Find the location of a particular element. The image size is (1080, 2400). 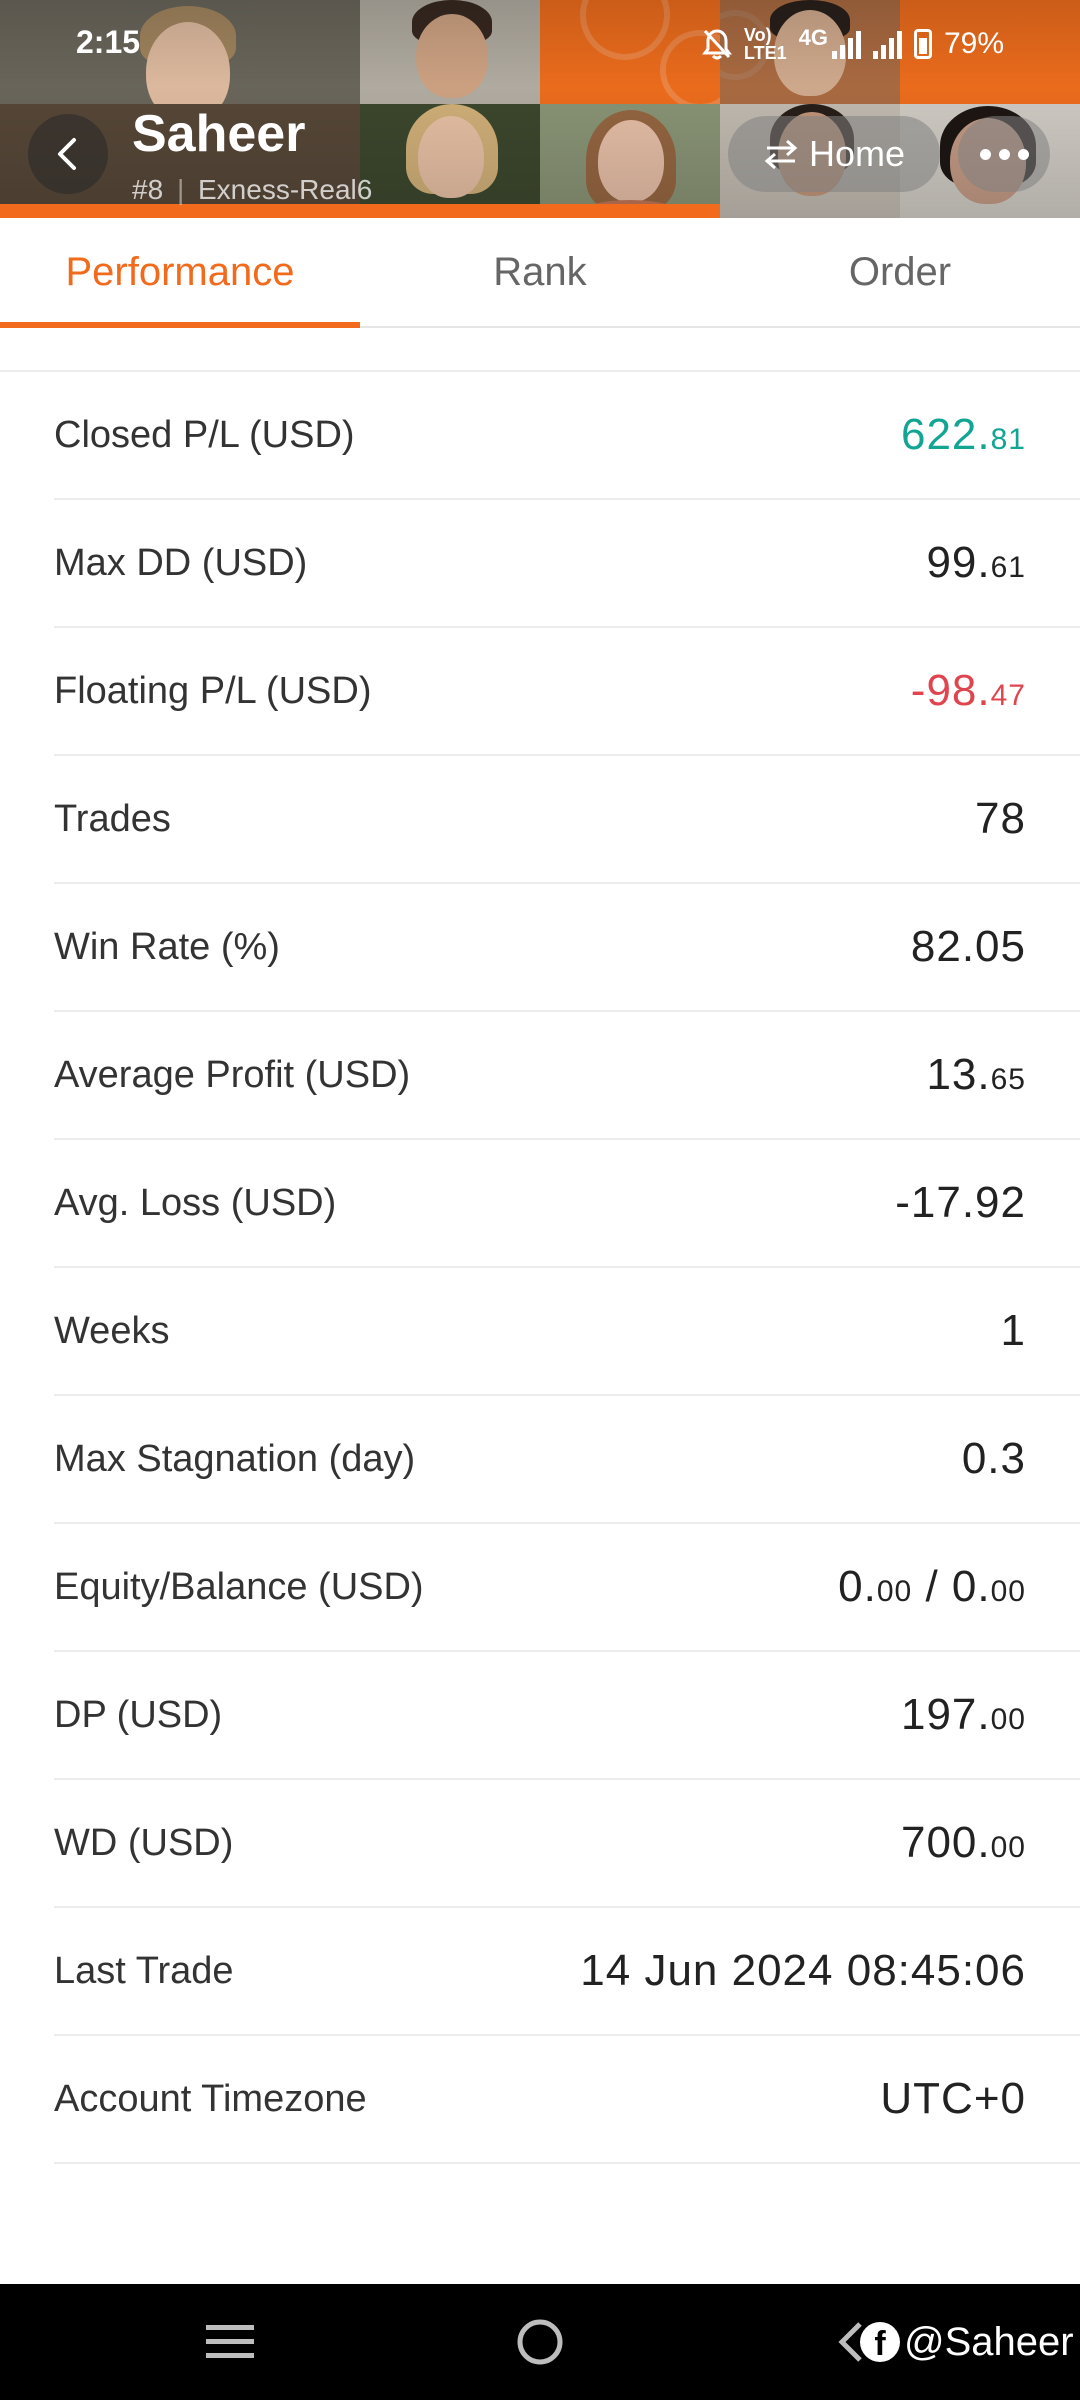

stat-row-max-stagnation: Max Stagnation (day) 0.3 is located at coordinates (567, 1460).